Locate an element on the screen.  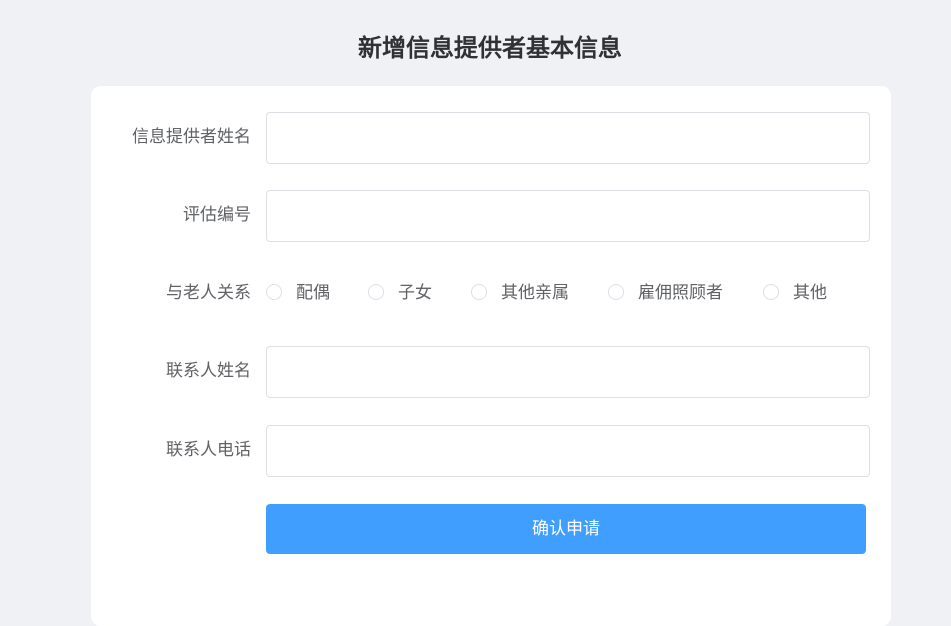
assessment-no-input is located at coordinates (568, 216).